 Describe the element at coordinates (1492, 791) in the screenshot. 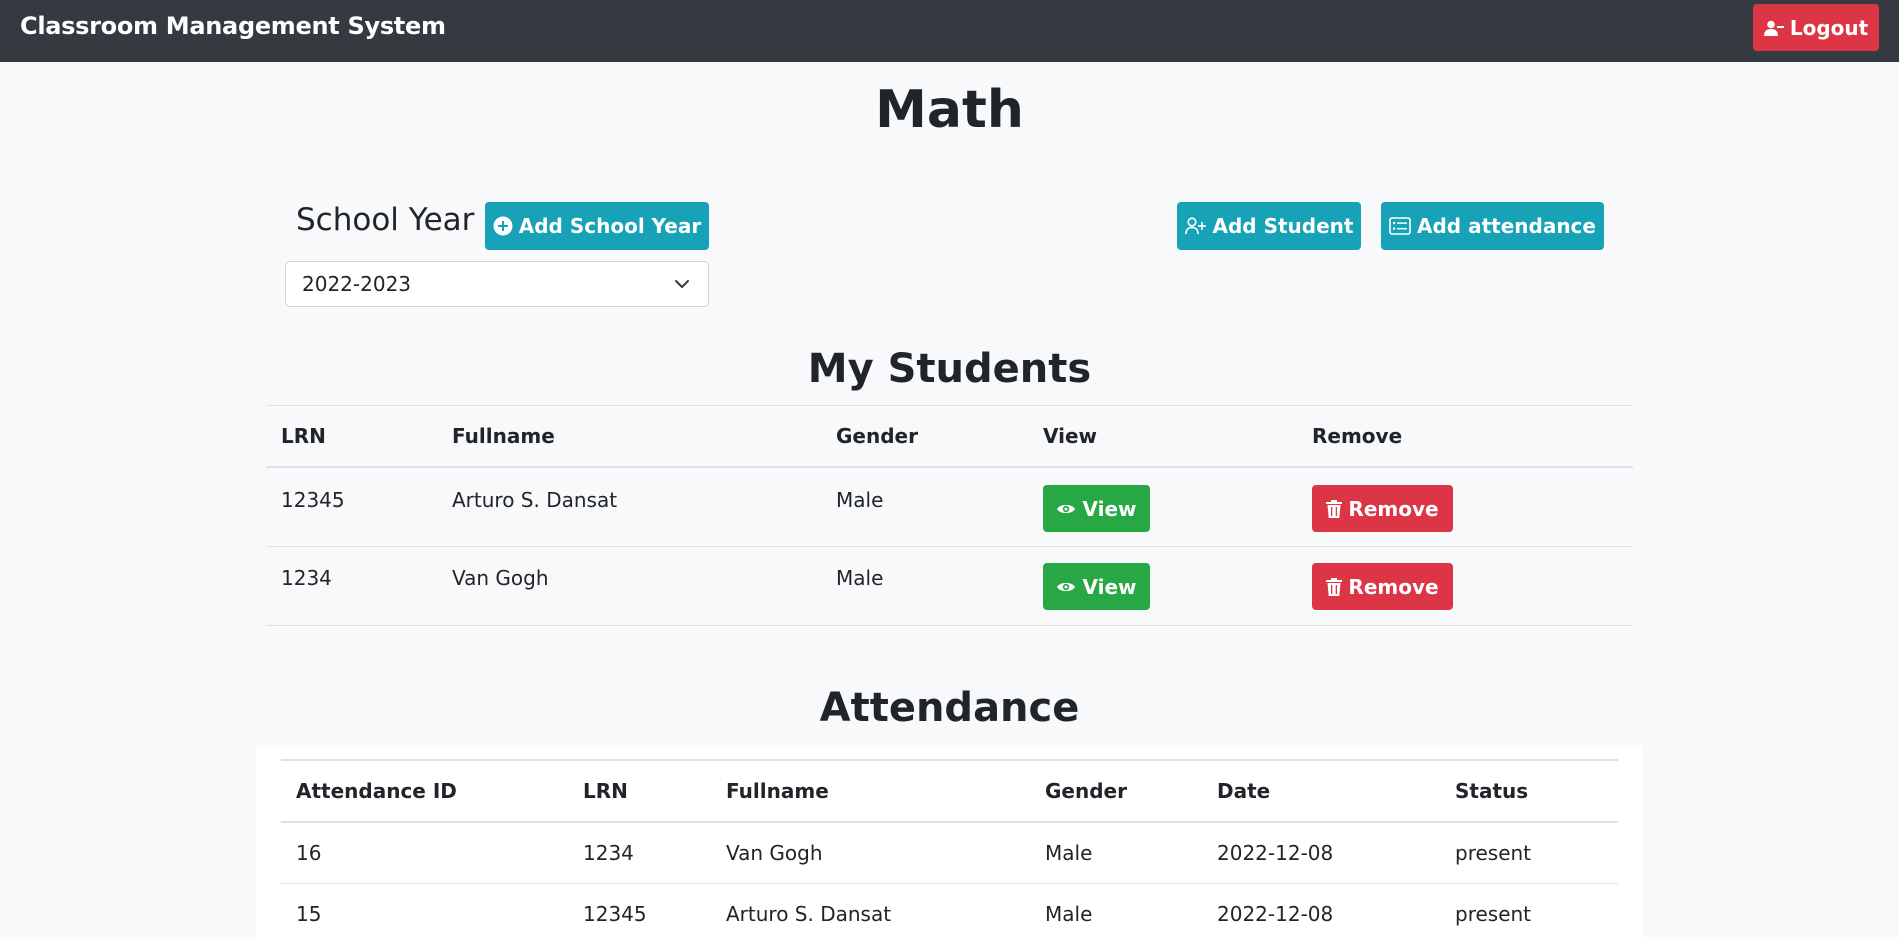

I see `attendance-col-status: Status` at that location.